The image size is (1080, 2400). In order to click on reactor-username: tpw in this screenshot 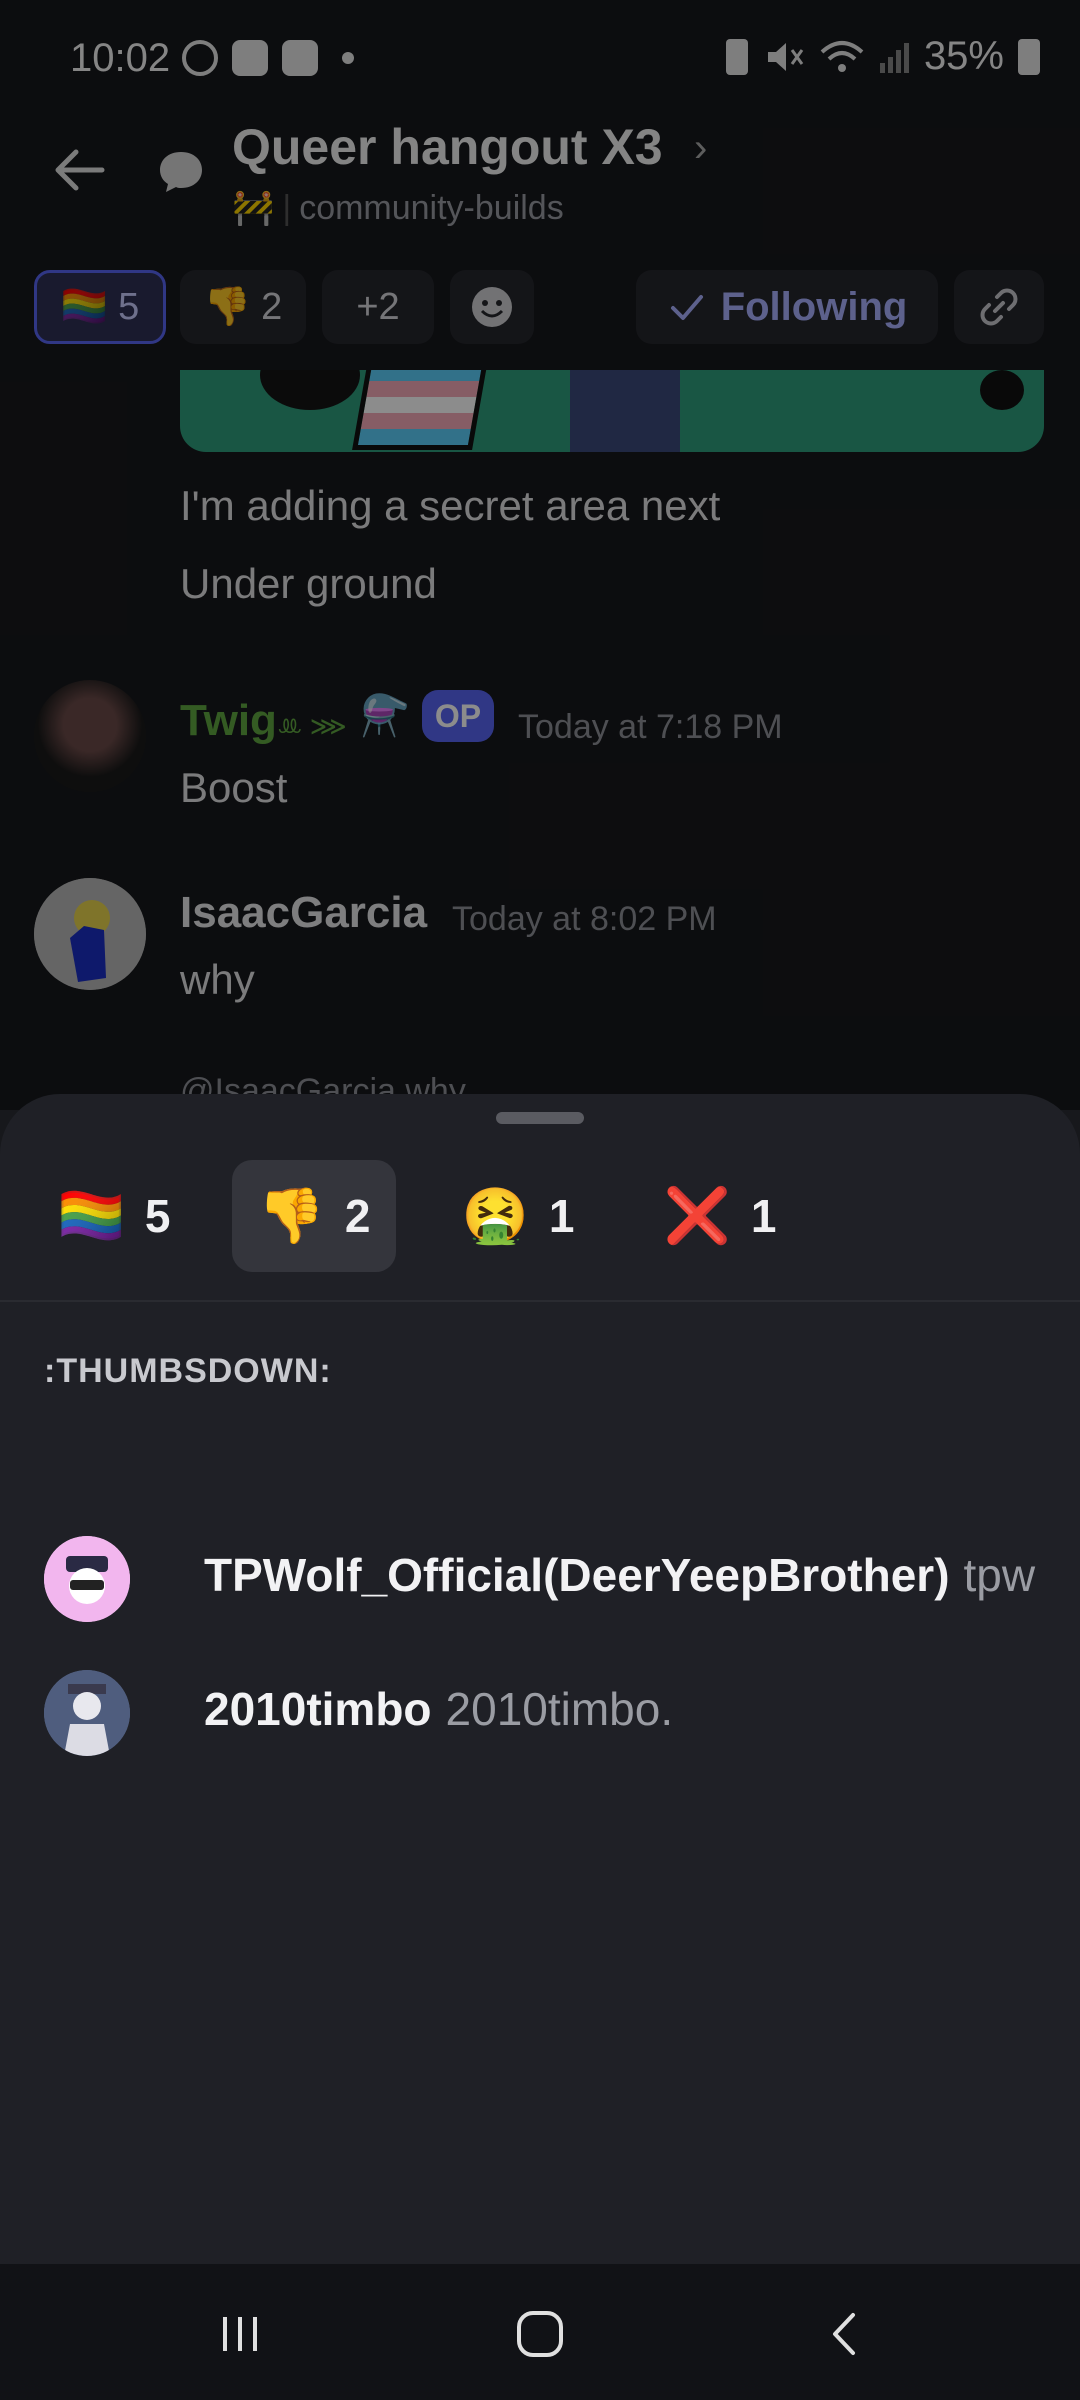, I will do `click(999, 1575)`.